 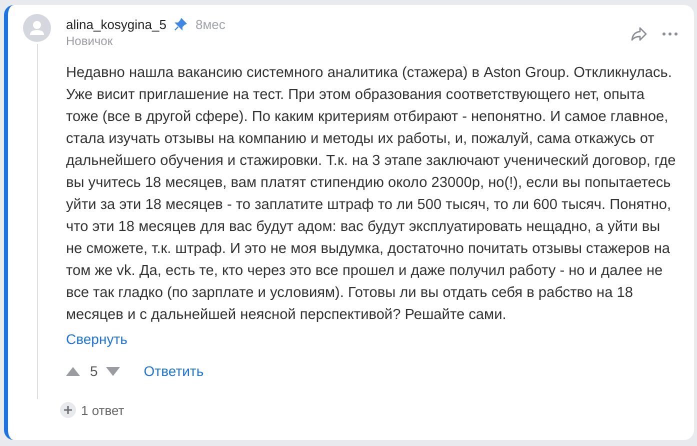 I want to click on timestamp: 8мес, so click(x=210, y=24).